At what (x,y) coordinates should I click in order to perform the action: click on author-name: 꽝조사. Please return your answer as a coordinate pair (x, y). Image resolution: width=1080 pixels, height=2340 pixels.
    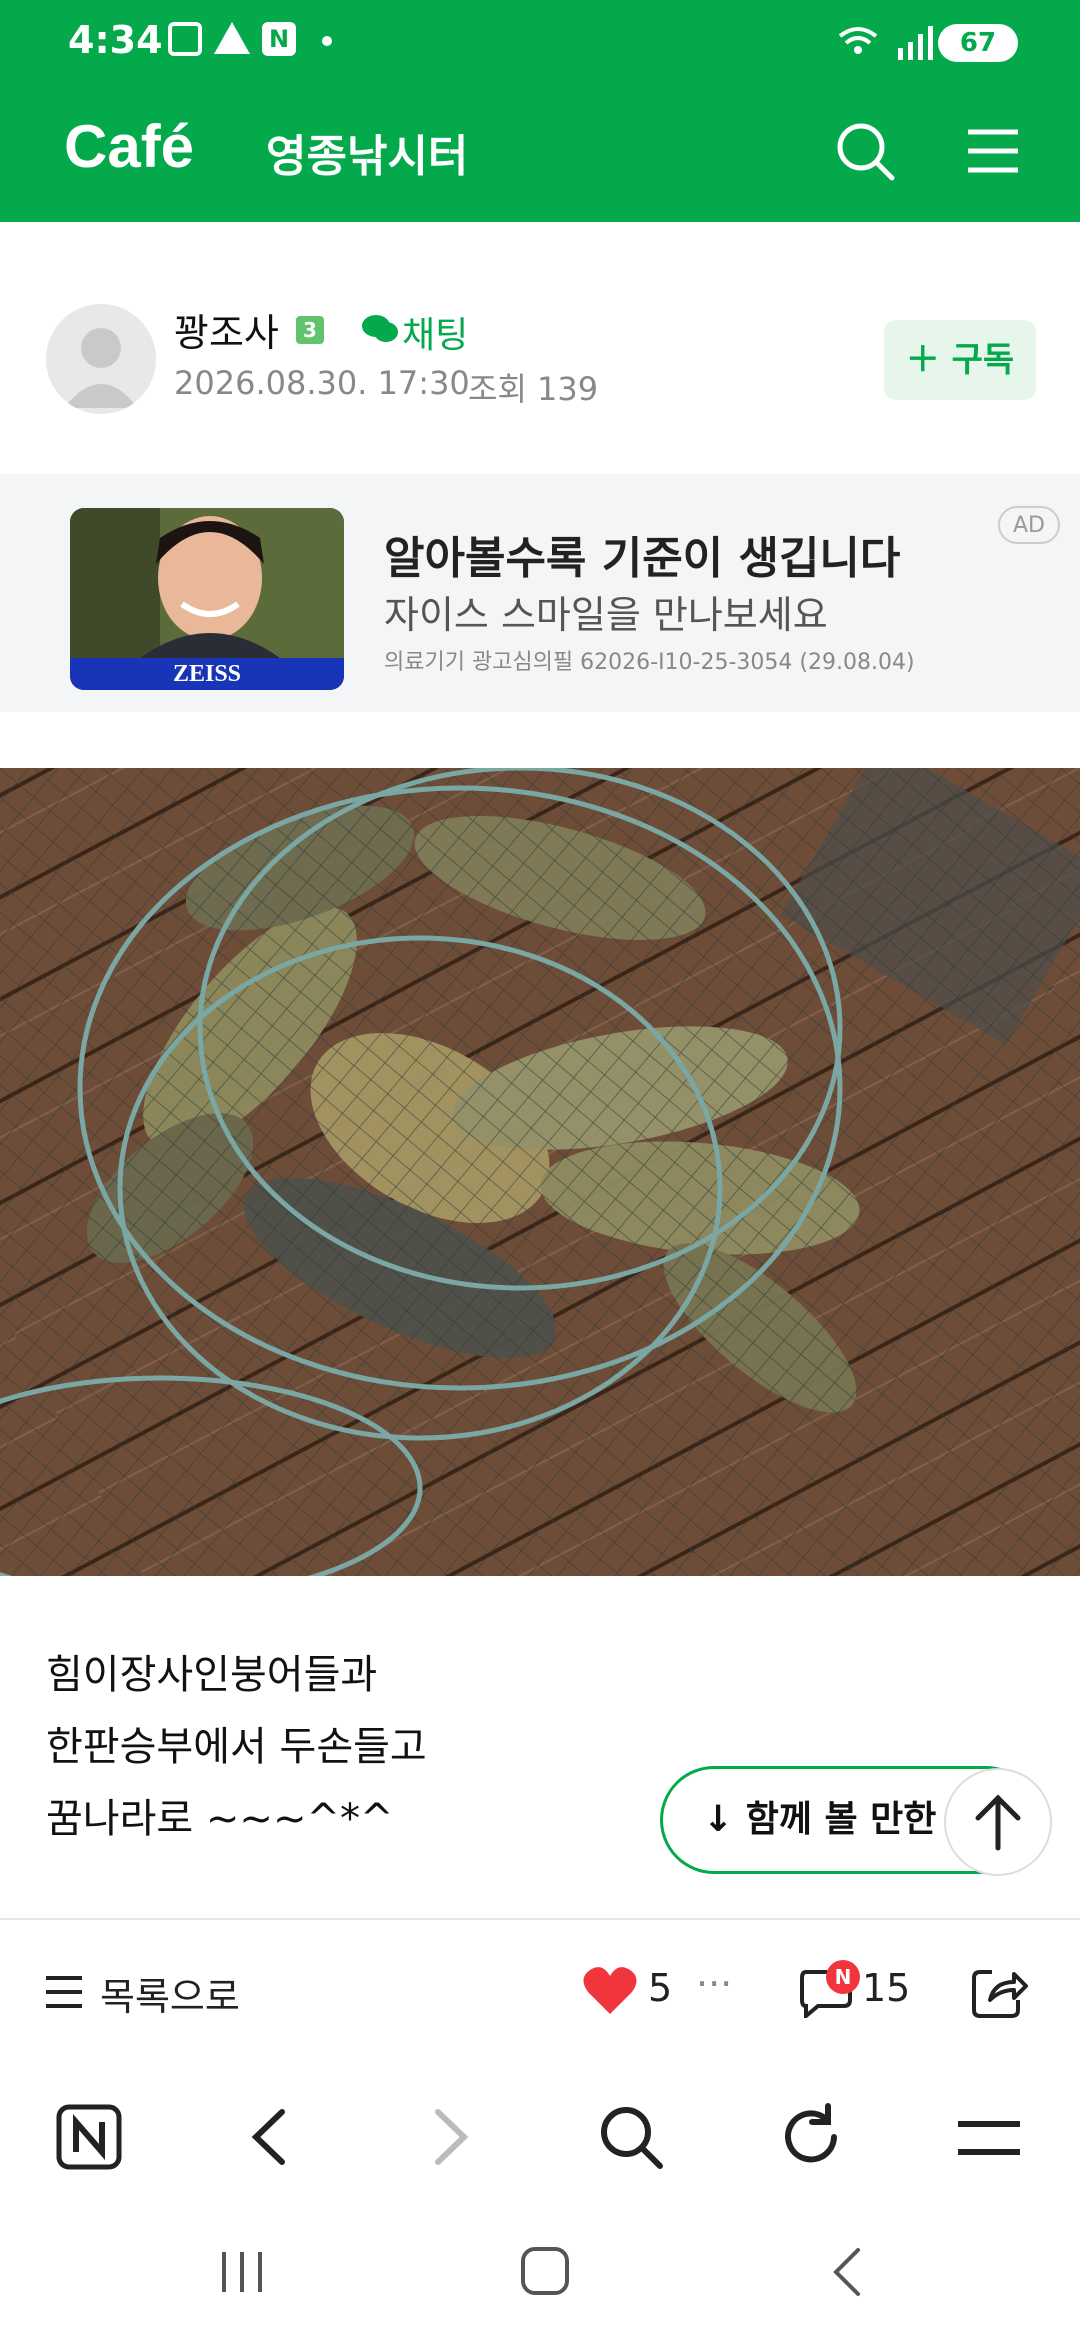
    Looking at the image, I should click on (226, 329).